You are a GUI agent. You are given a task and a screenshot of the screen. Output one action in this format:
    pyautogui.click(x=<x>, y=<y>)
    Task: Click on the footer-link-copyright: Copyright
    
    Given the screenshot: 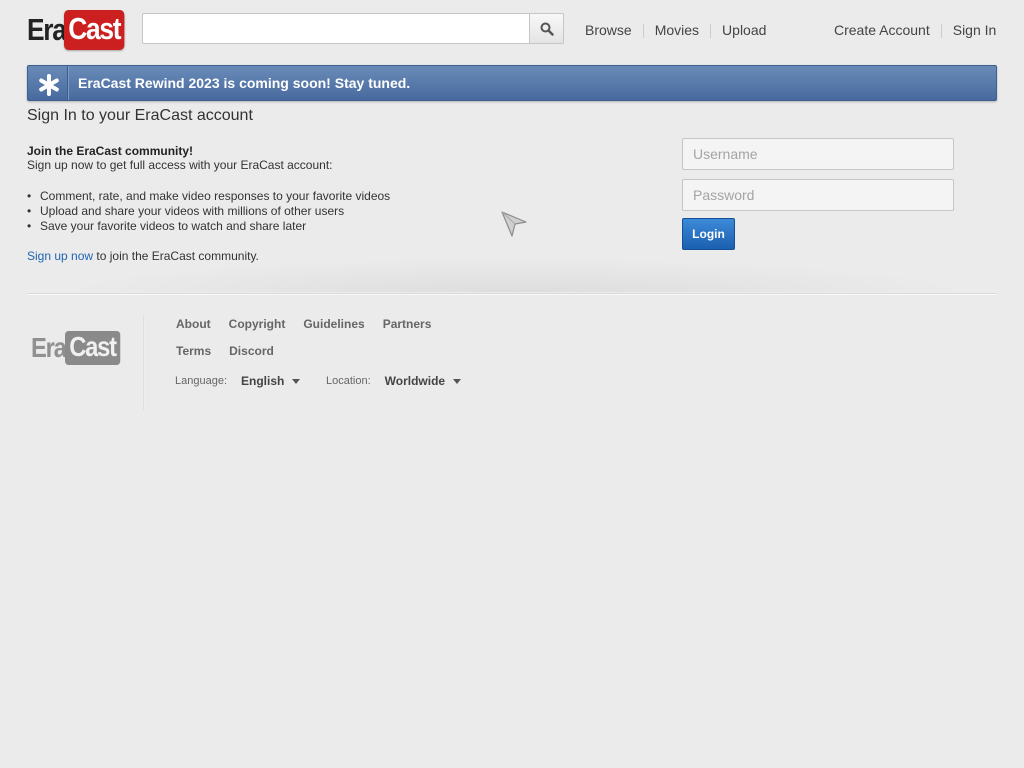 What is the action you would take?
    pyautogui.click(x=257, y=324)
    